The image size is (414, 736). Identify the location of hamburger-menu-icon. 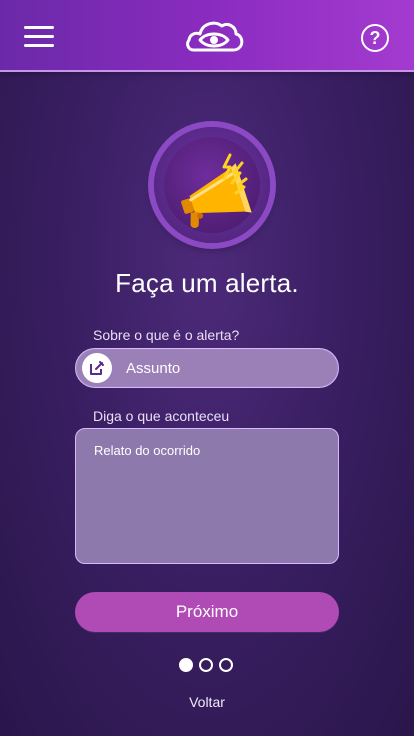
(39, 37).